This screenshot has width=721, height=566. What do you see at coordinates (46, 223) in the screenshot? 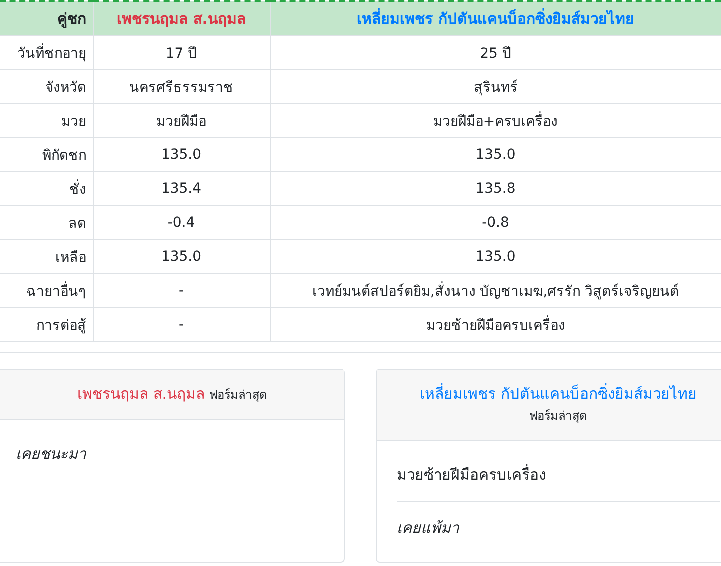
I see `row-label: ลด` at bounding box center [46, 223].